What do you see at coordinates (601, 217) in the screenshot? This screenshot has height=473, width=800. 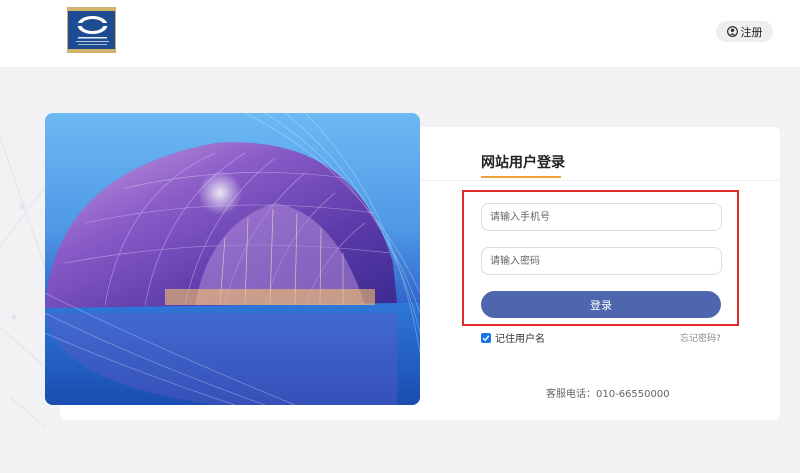 I see `phone-input` at bounding box center [601, 217].